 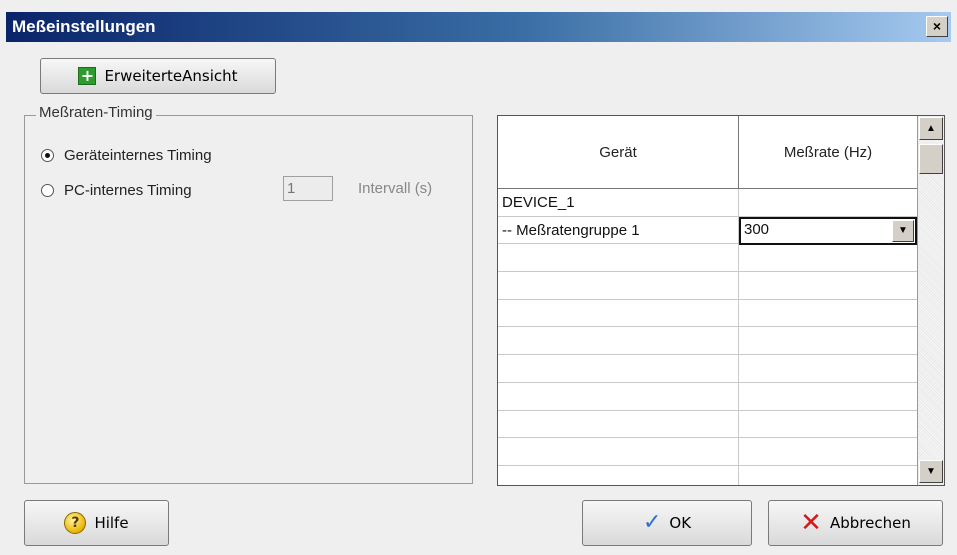 What do you see at coordinates (47, 155) in the screenshot?
I see `radio-device-timing-indicator` at bounding box center [47, 155].